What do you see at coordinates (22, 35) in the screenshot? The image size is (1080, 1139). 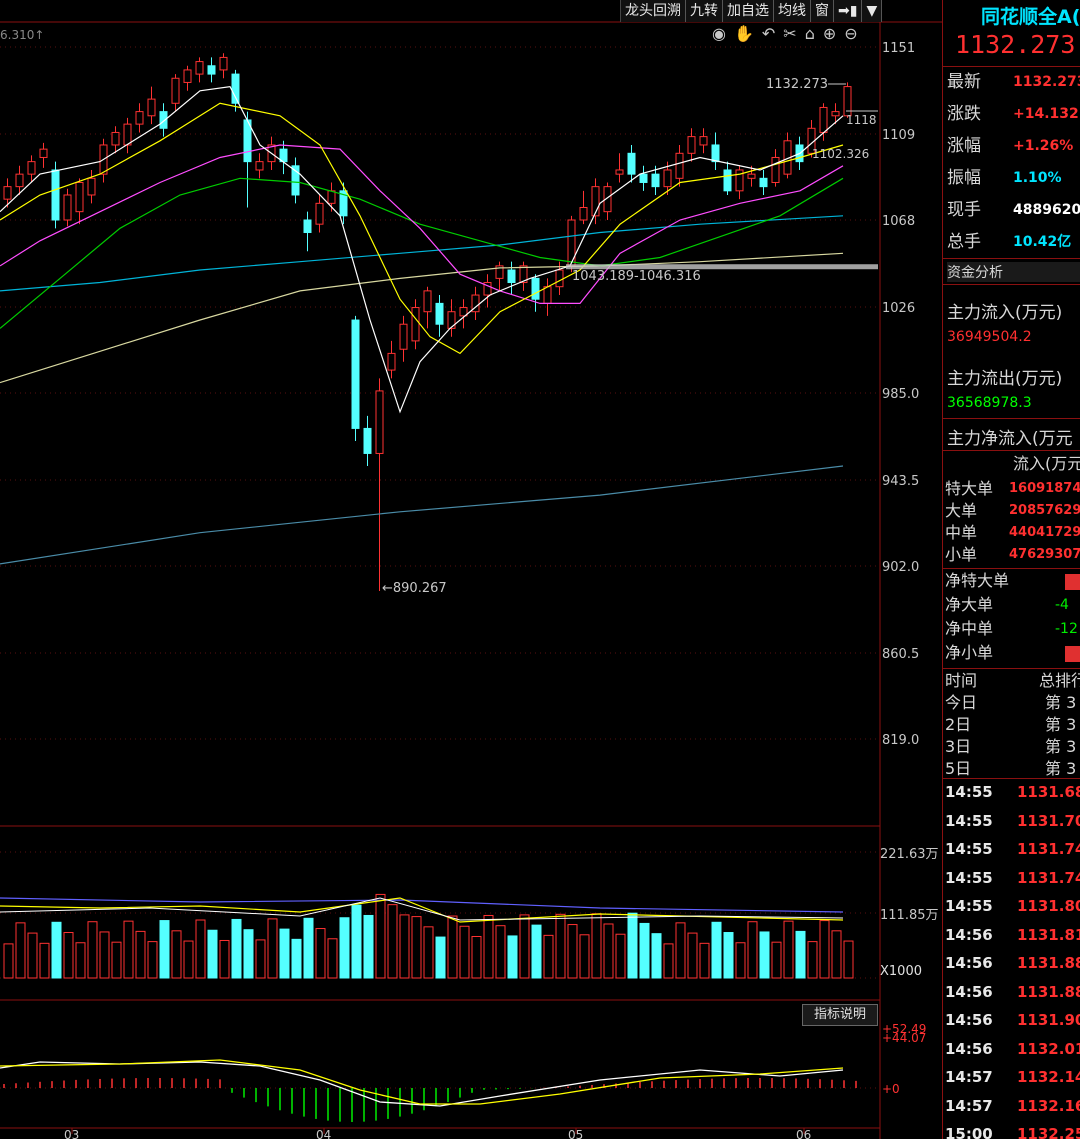 I see `top-left-value: 6.310↑` at bounding box center [22, 35].